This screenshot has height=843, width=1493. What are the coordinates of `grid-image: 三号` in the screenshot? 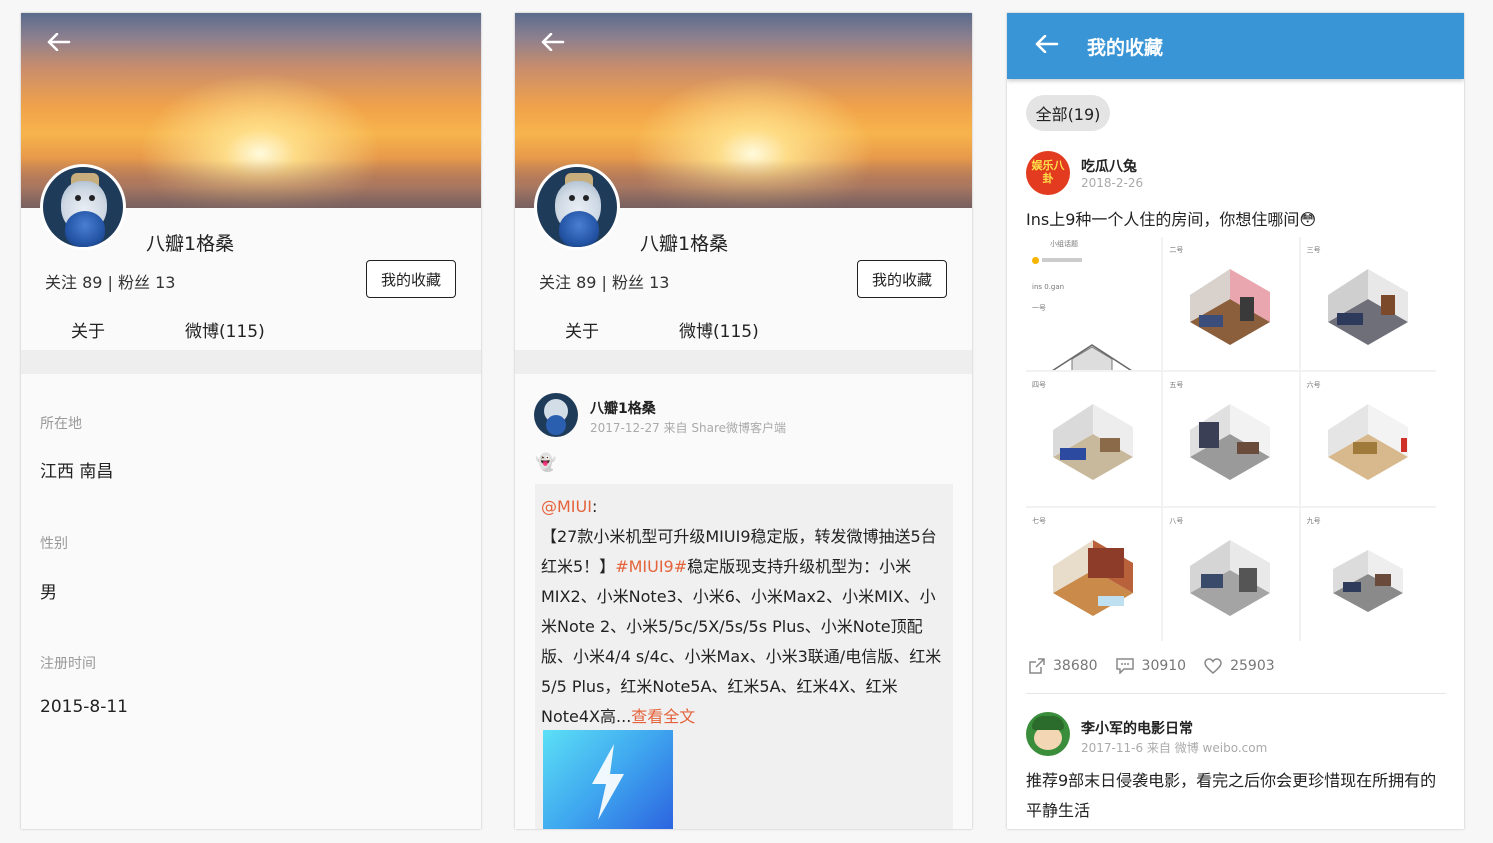 It's located at (1368, 304).